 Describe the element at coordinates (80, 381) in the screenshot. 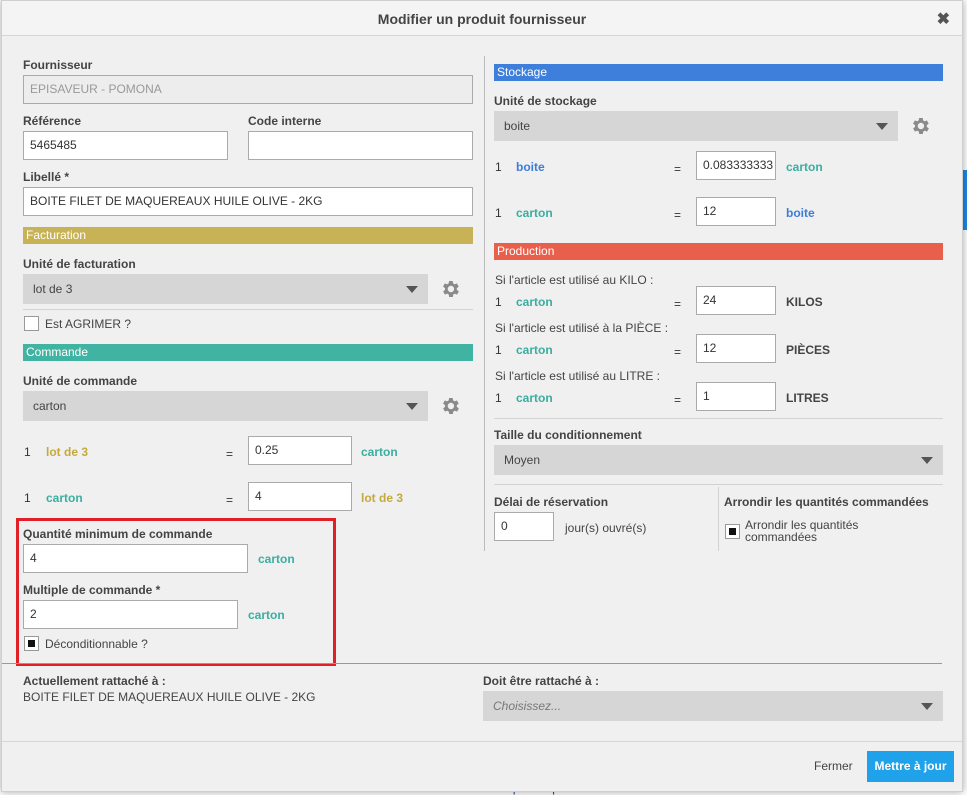

I see `order-unit-label: Unité de commande` at that location.